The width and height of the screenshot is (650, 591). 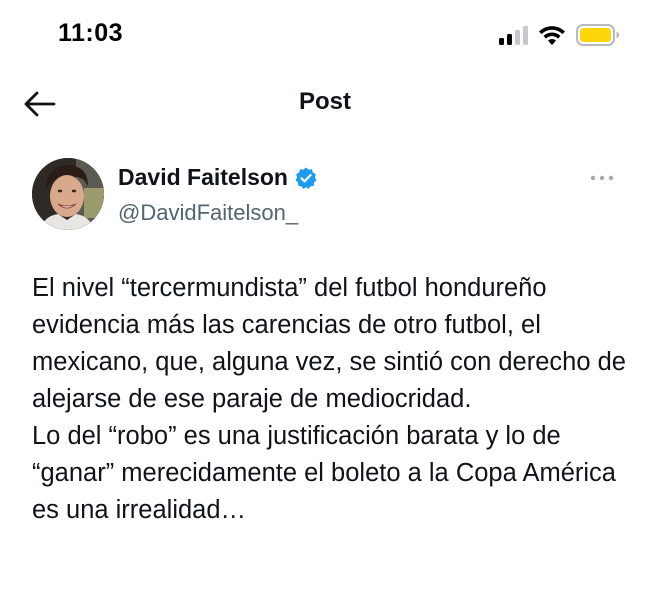 I want to click on user-handle: @DavidFaitelson_, so click(x=208, y=213).